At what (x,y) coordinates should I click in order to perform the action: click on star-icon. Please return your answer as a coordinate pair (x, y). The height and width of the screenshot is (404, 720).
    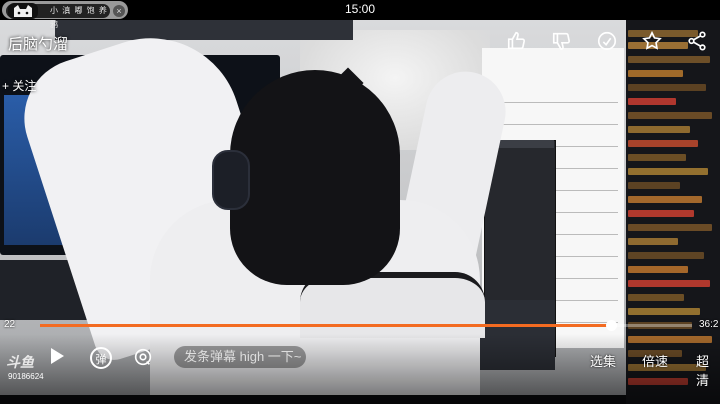
    Looking at the image, I should click on (652, 43).